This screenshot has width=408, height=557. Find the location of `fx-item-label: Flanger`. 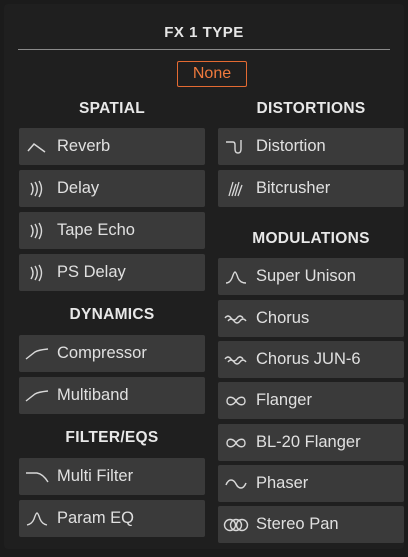

fx-item-label: Flanger is located at coordinates (284, 400).